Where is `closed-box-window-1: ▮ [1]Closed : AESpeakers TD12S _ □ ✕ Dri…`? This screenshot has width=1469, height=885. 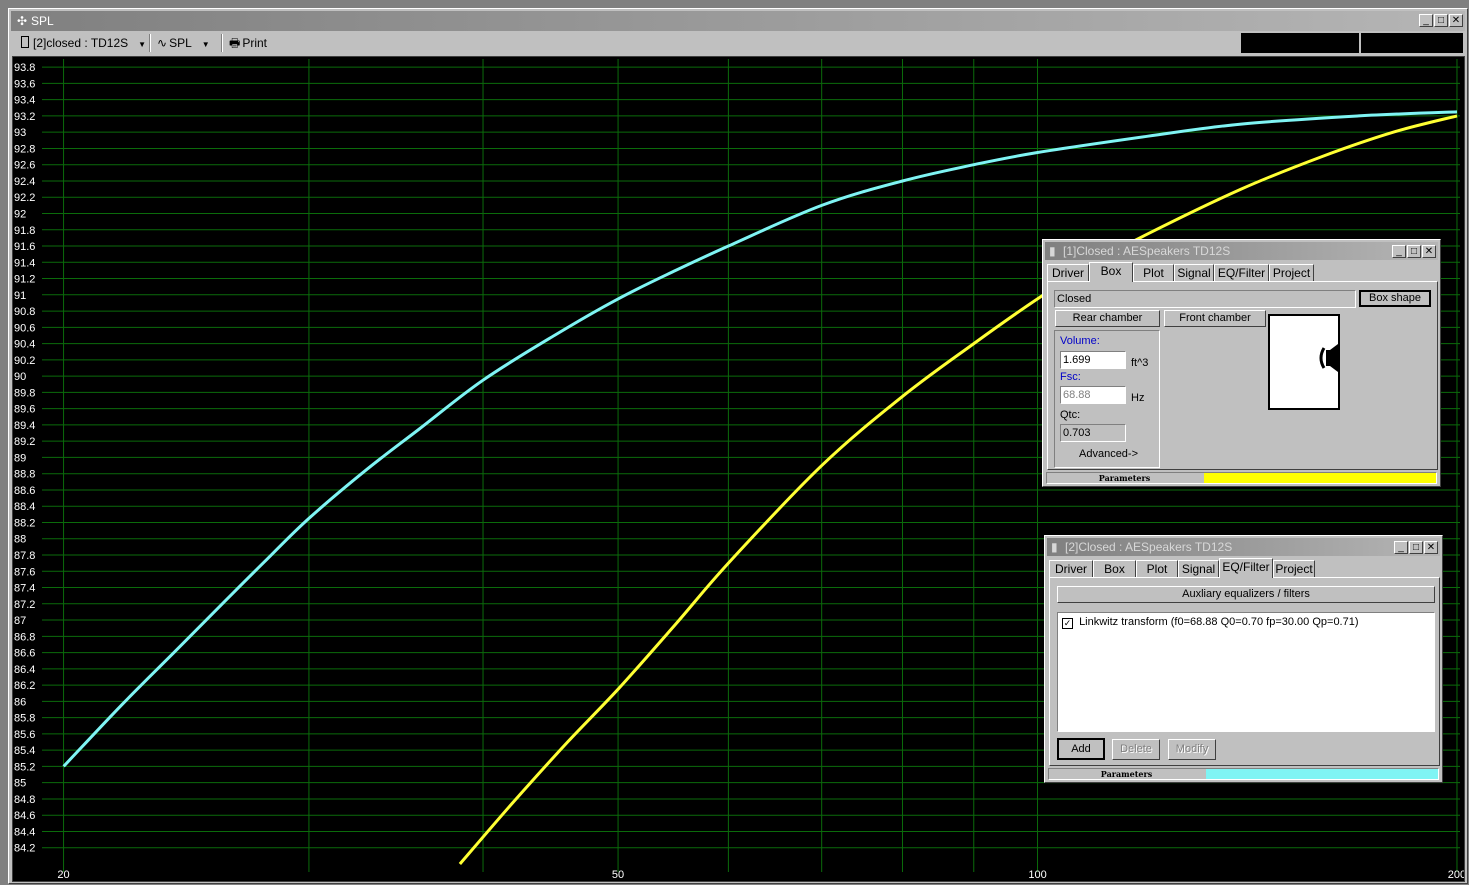 closed-box-window-1: ▮ [1]Closed : AESpeakers TD12S _ □ ✕ Dri… is located at coordinates (1241, 363).